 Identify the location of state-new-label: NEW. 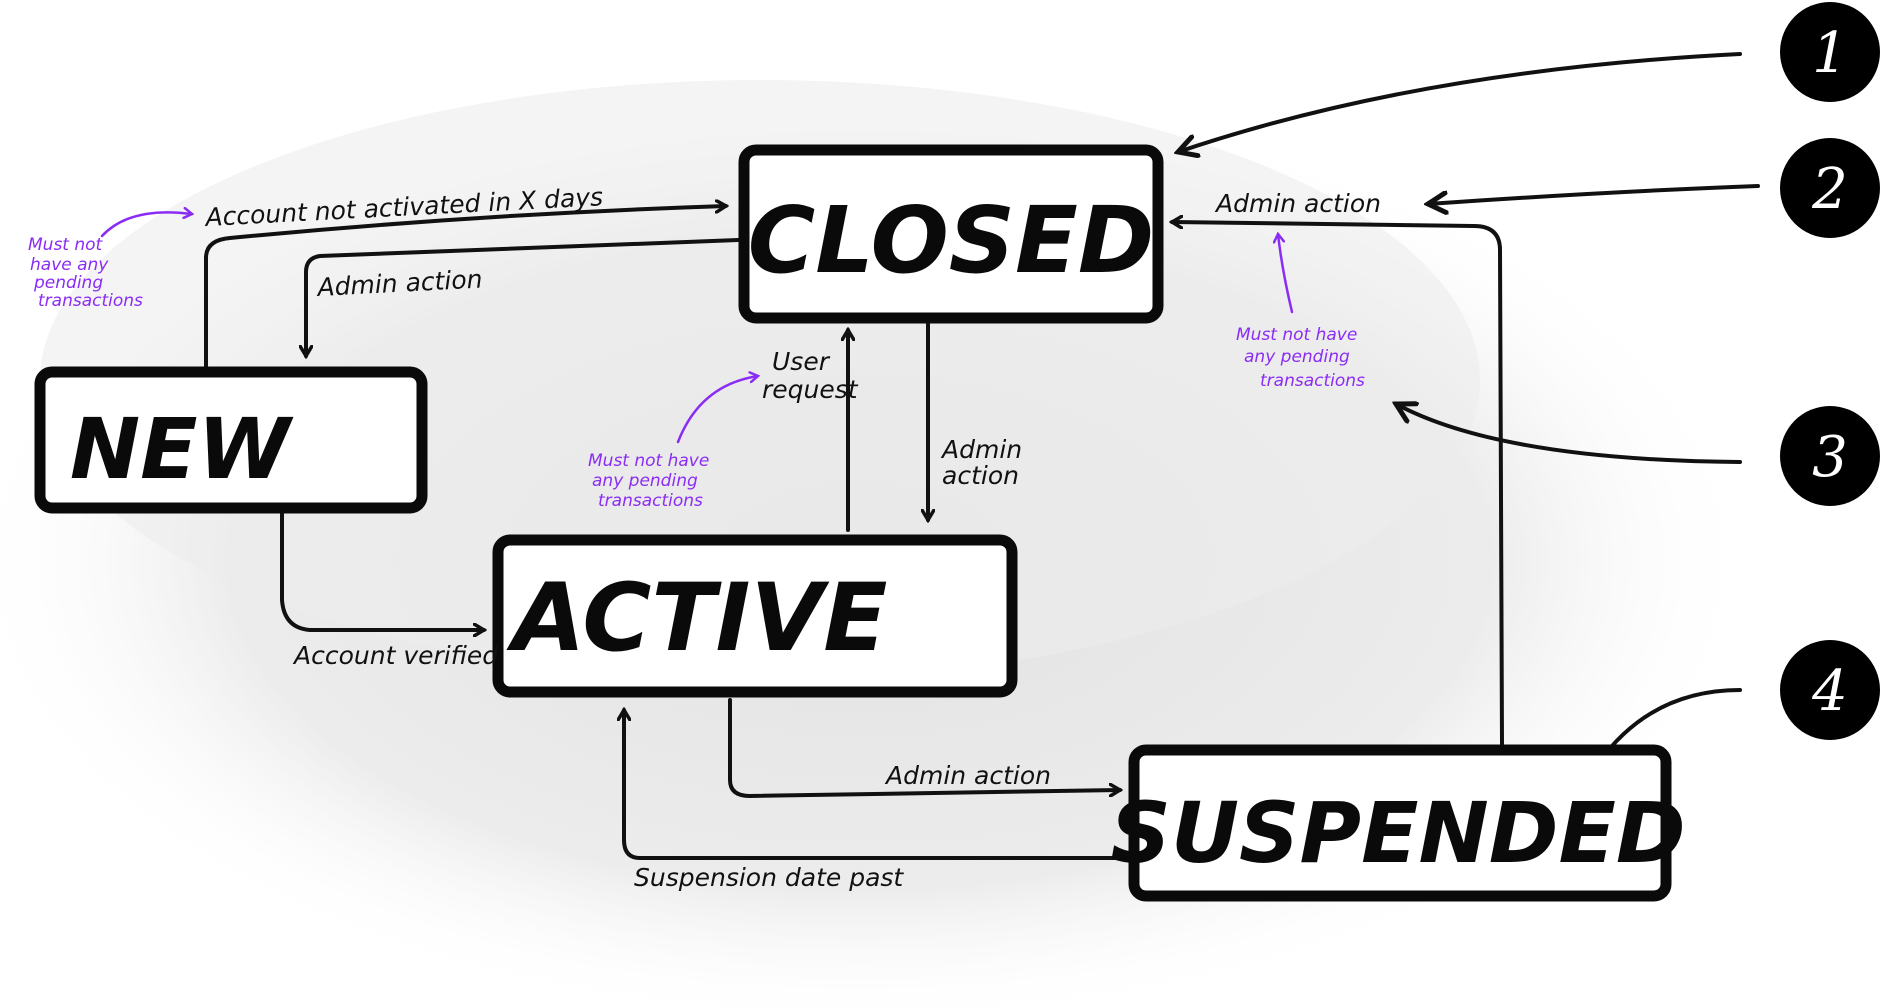
(182, 449).